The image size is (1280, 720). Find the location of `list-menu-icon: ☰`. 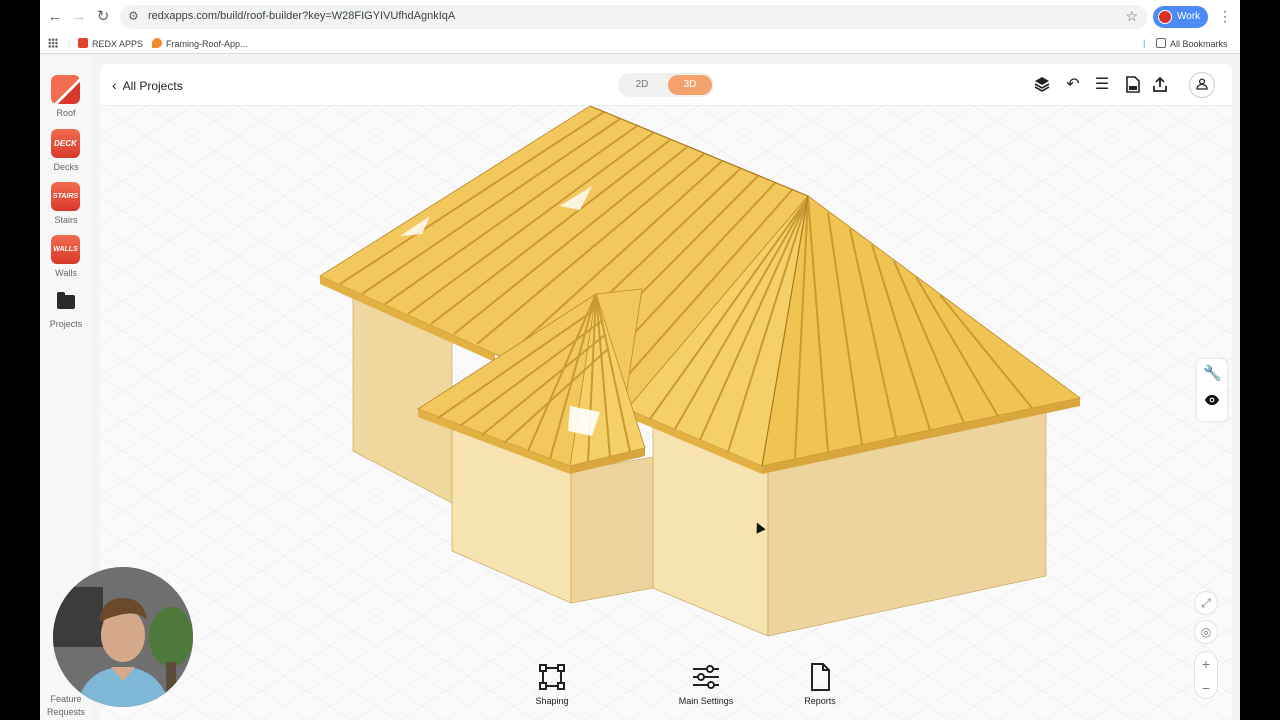

list-menu-icon: ☰ is located at coordinates (1102, 85).